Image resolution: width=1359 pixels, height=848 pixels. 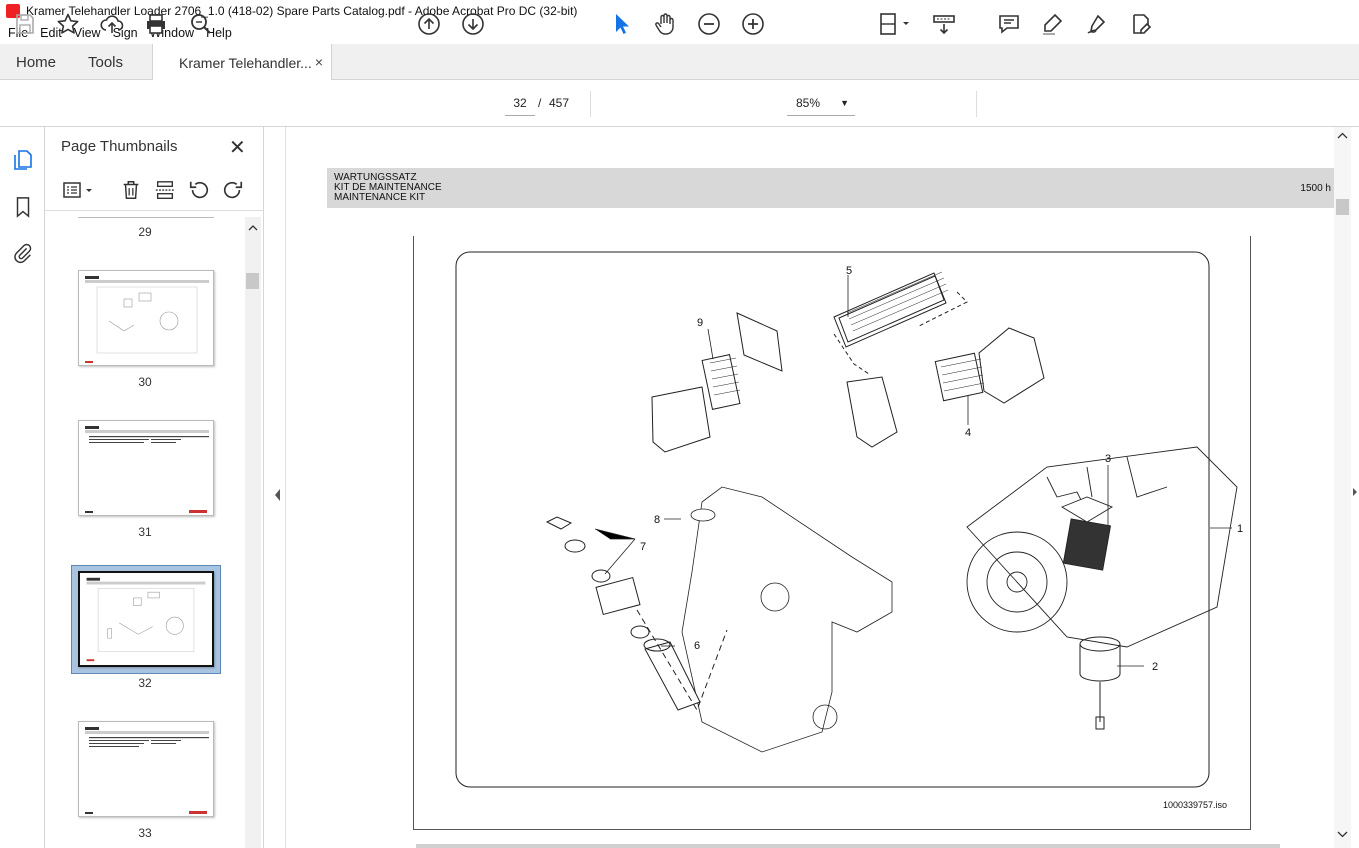 What do you see at coordinates (25, 24) in the screenshot?
I see `save-icon` at bounding box center [25, 24].